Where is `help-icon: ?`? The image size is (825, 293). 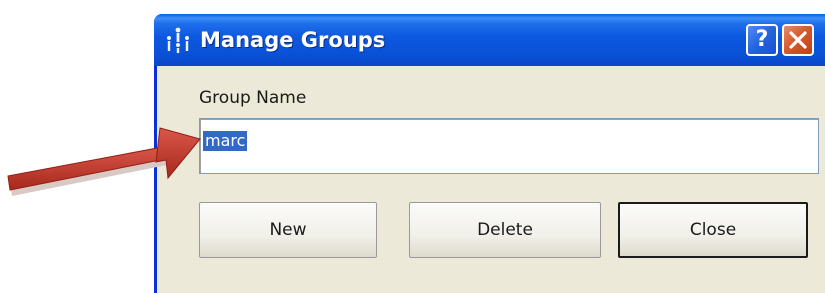
help-icon: ? is located at coordinates (762, 39).